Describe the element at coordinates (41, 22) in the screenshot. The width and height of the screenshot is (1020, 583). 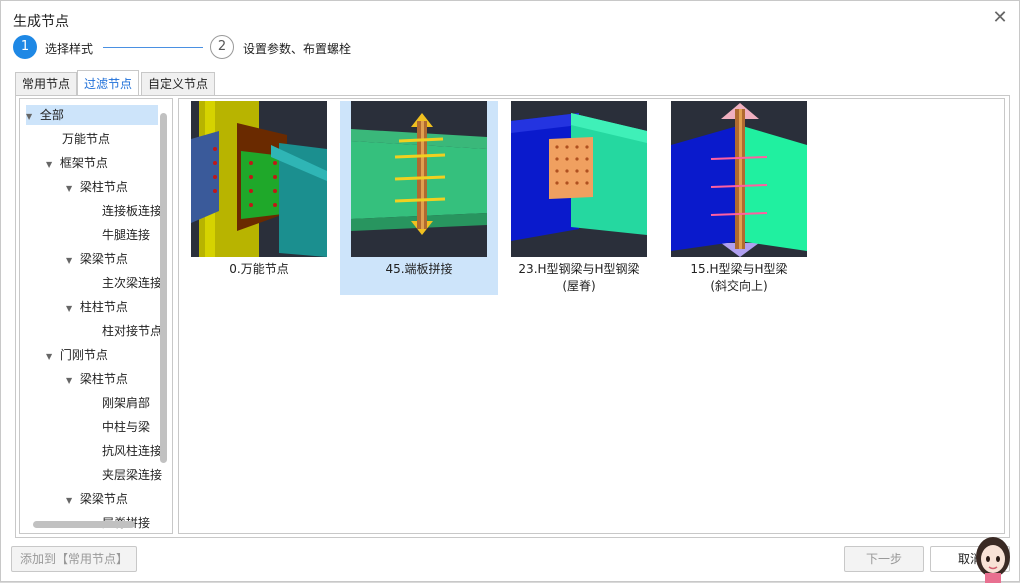
I see `dialog-title: 生成节点` at that location.